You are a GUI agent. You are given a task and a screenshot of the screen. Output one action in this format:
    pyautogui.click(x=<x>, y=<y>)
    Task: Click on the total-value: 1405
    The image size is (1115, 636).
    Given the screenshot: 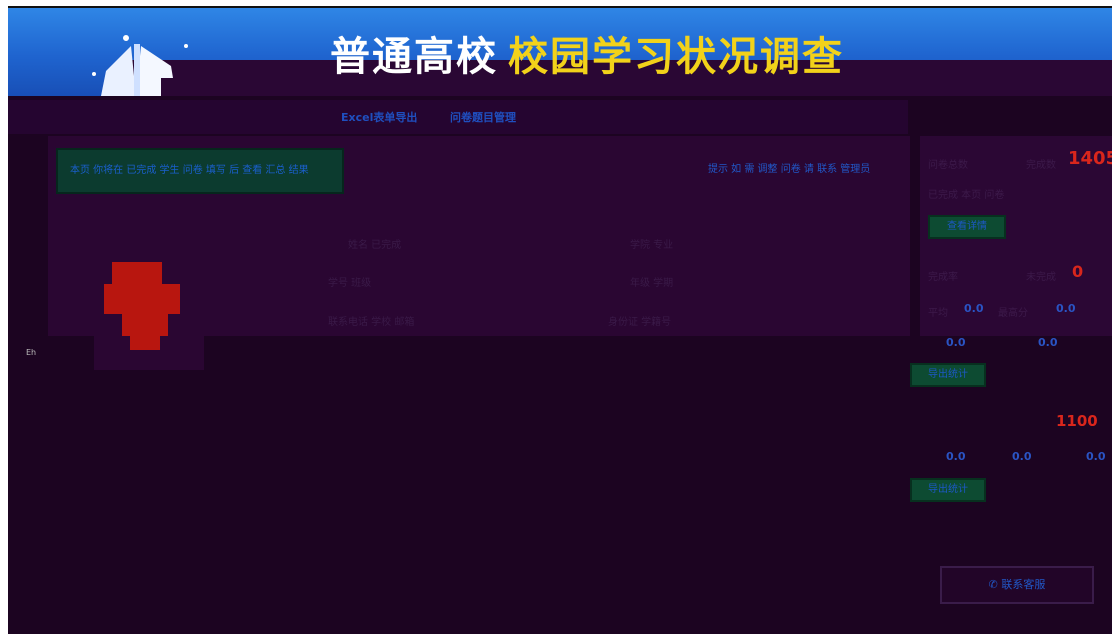 What is the action you would take?
    pyautogui.click(x=1090, y=158)
    